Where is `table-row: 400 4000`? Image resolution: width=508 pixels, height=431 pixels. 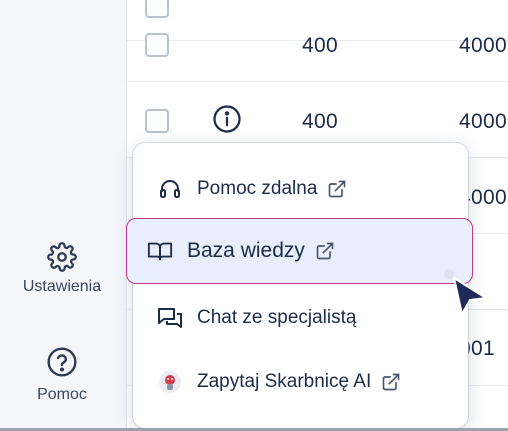
table-row: 400 4000 is located at coordinates (317, 43).